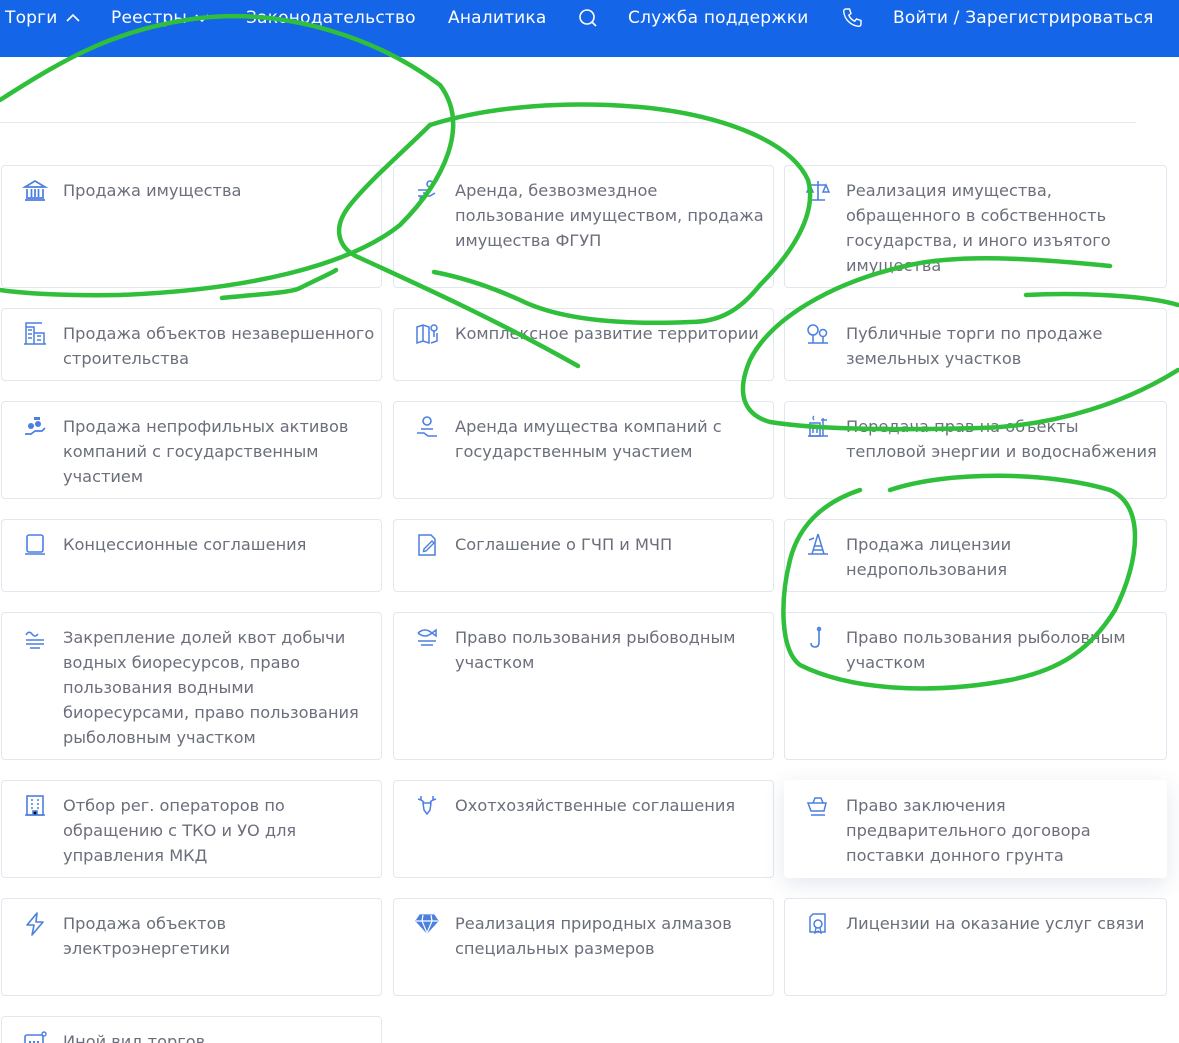  I want to click on login-register-link: Войти / Зарегистрироваться, so click(1023, 18).